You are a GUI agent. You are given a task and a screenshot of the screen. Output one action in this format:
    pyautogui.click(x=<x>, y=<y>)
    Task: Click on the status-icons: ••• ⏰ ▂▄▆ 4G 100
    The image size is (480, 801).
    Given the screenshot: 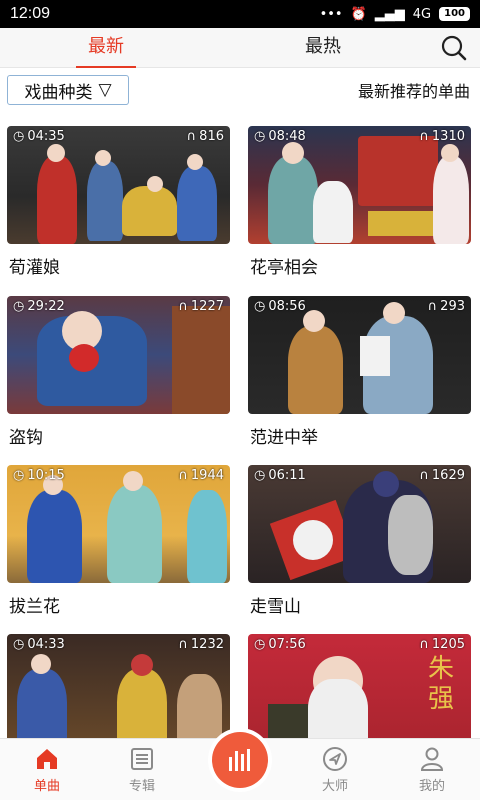 What is the action you would take?
    pyautogui.click(x=395, y=14)
    